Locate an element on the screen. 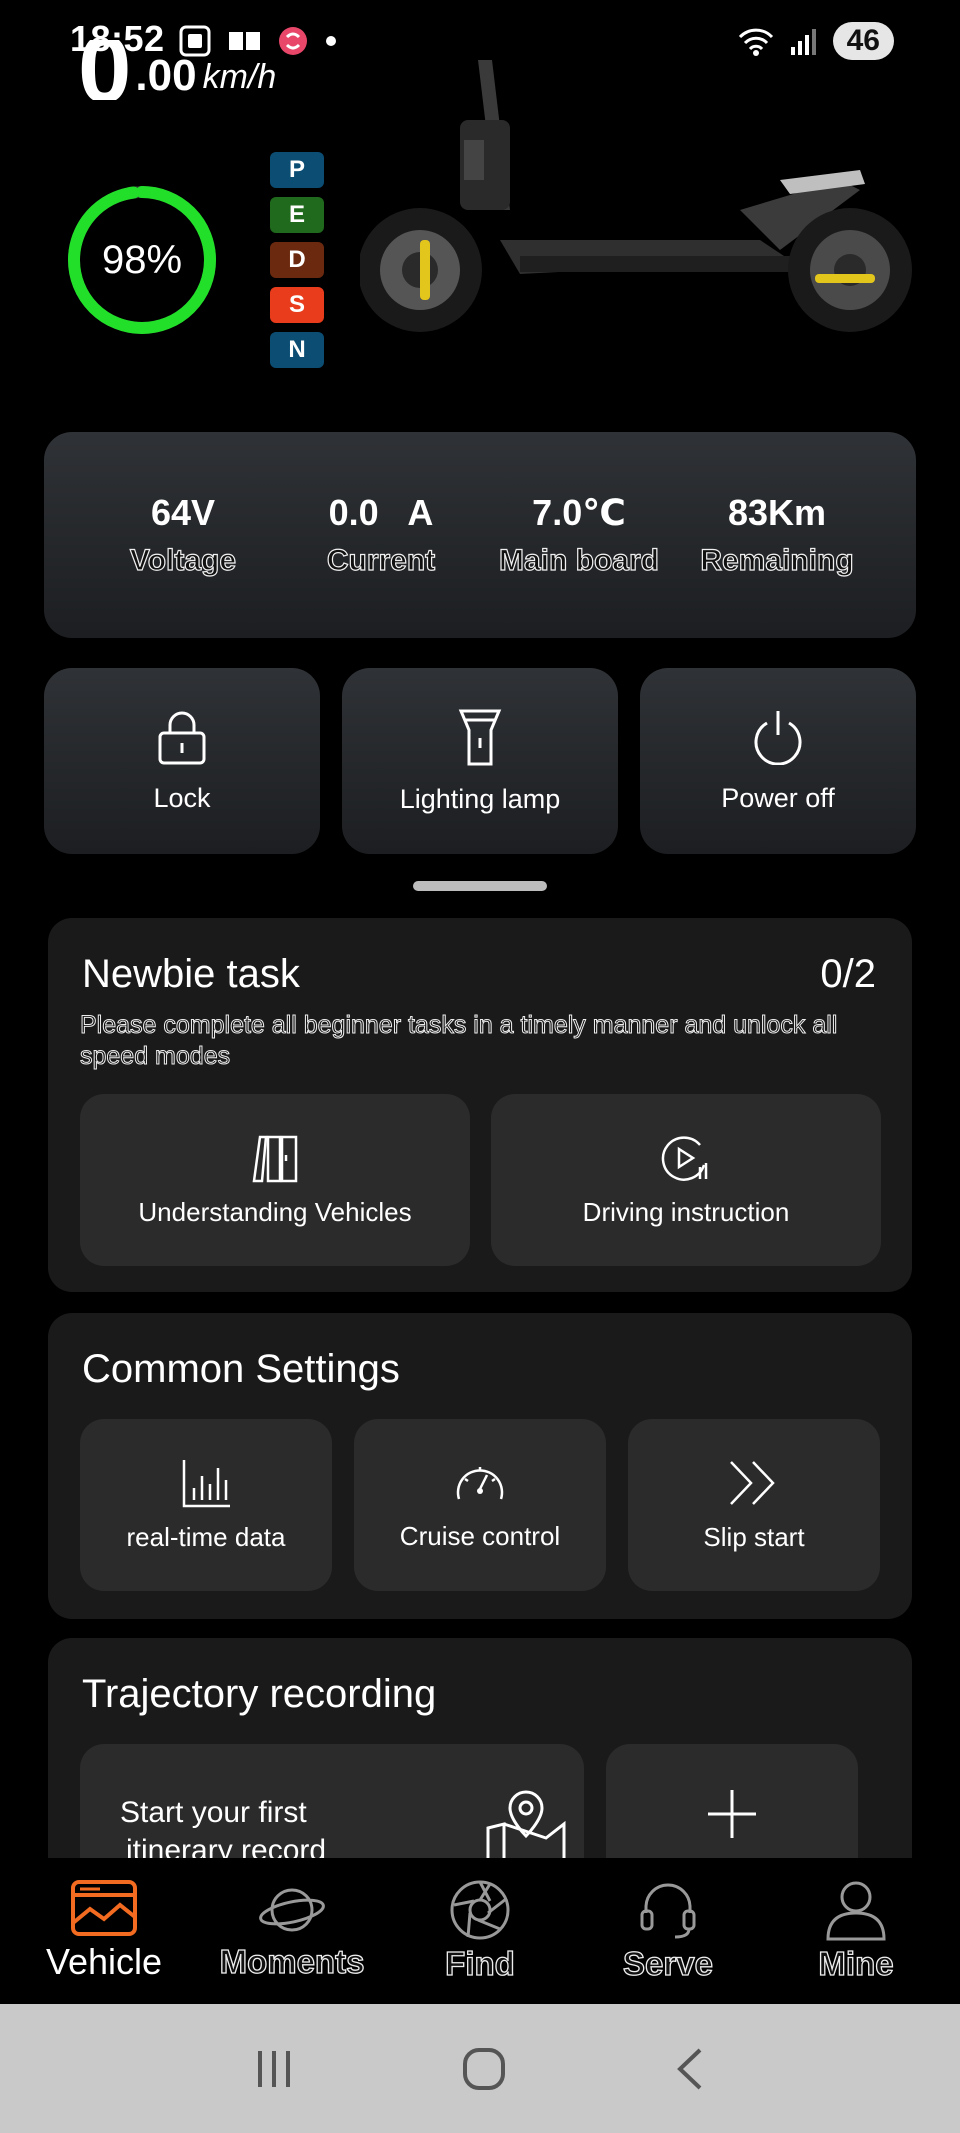  nav-mine-label: Mine is located at coordinates (856, 1963).